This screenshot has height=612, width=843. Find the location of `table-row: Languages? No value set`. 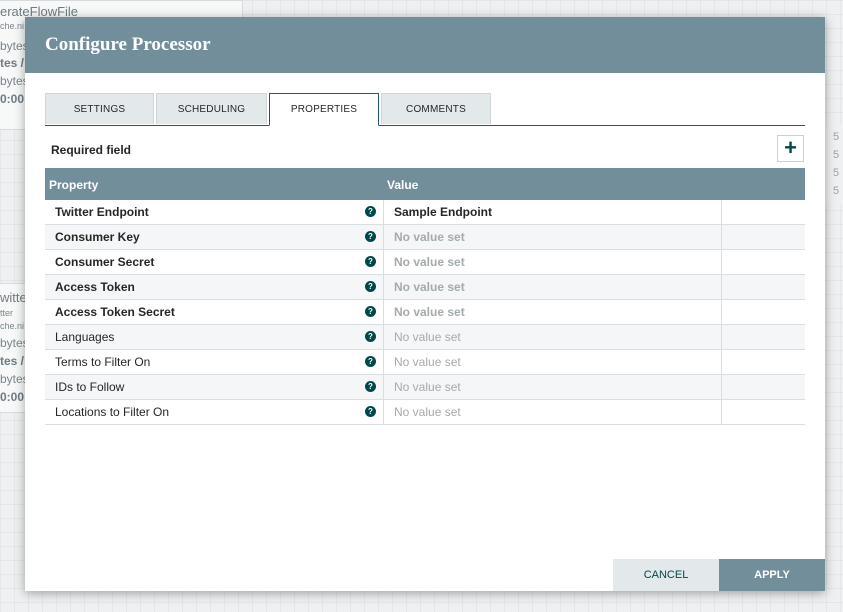

table-row: Languages? No value set is located at coordinates (425, 337).